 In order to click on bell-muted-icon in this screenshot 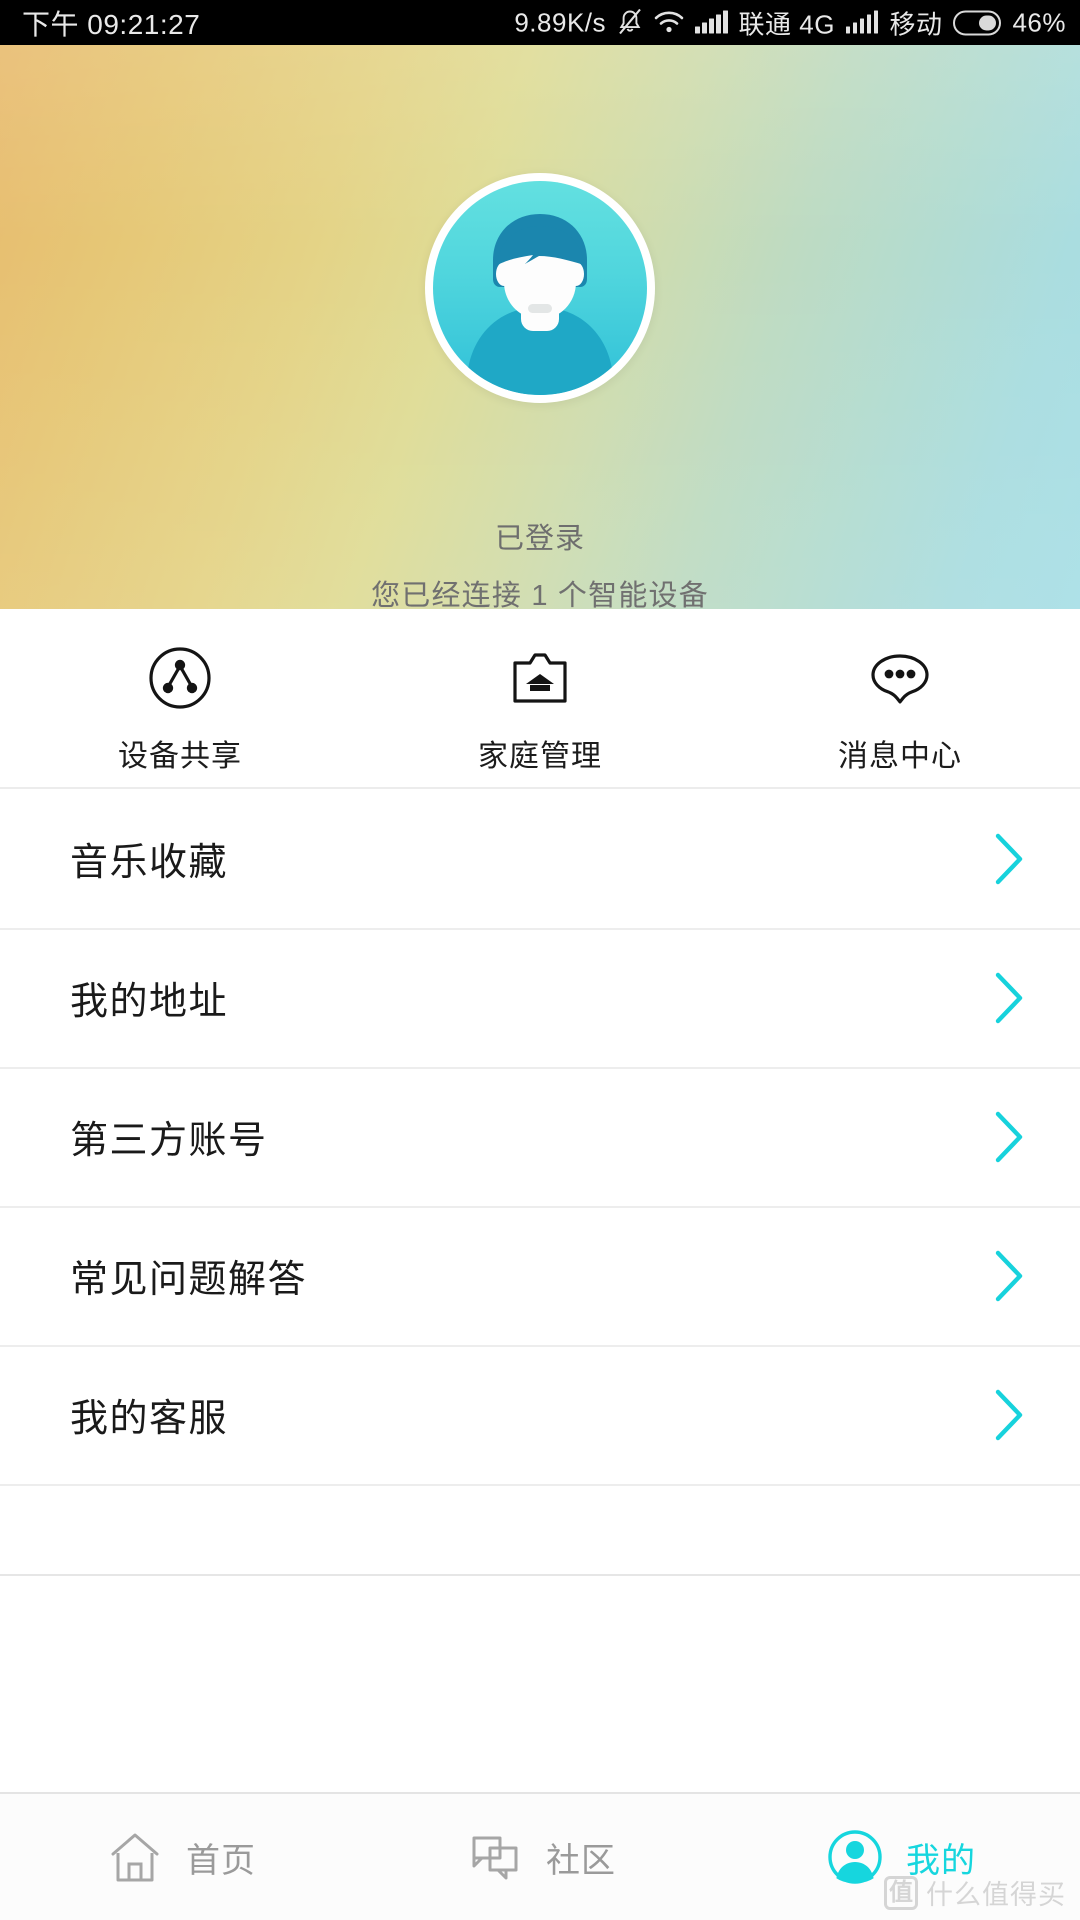, I will do `click(630, 22)`.